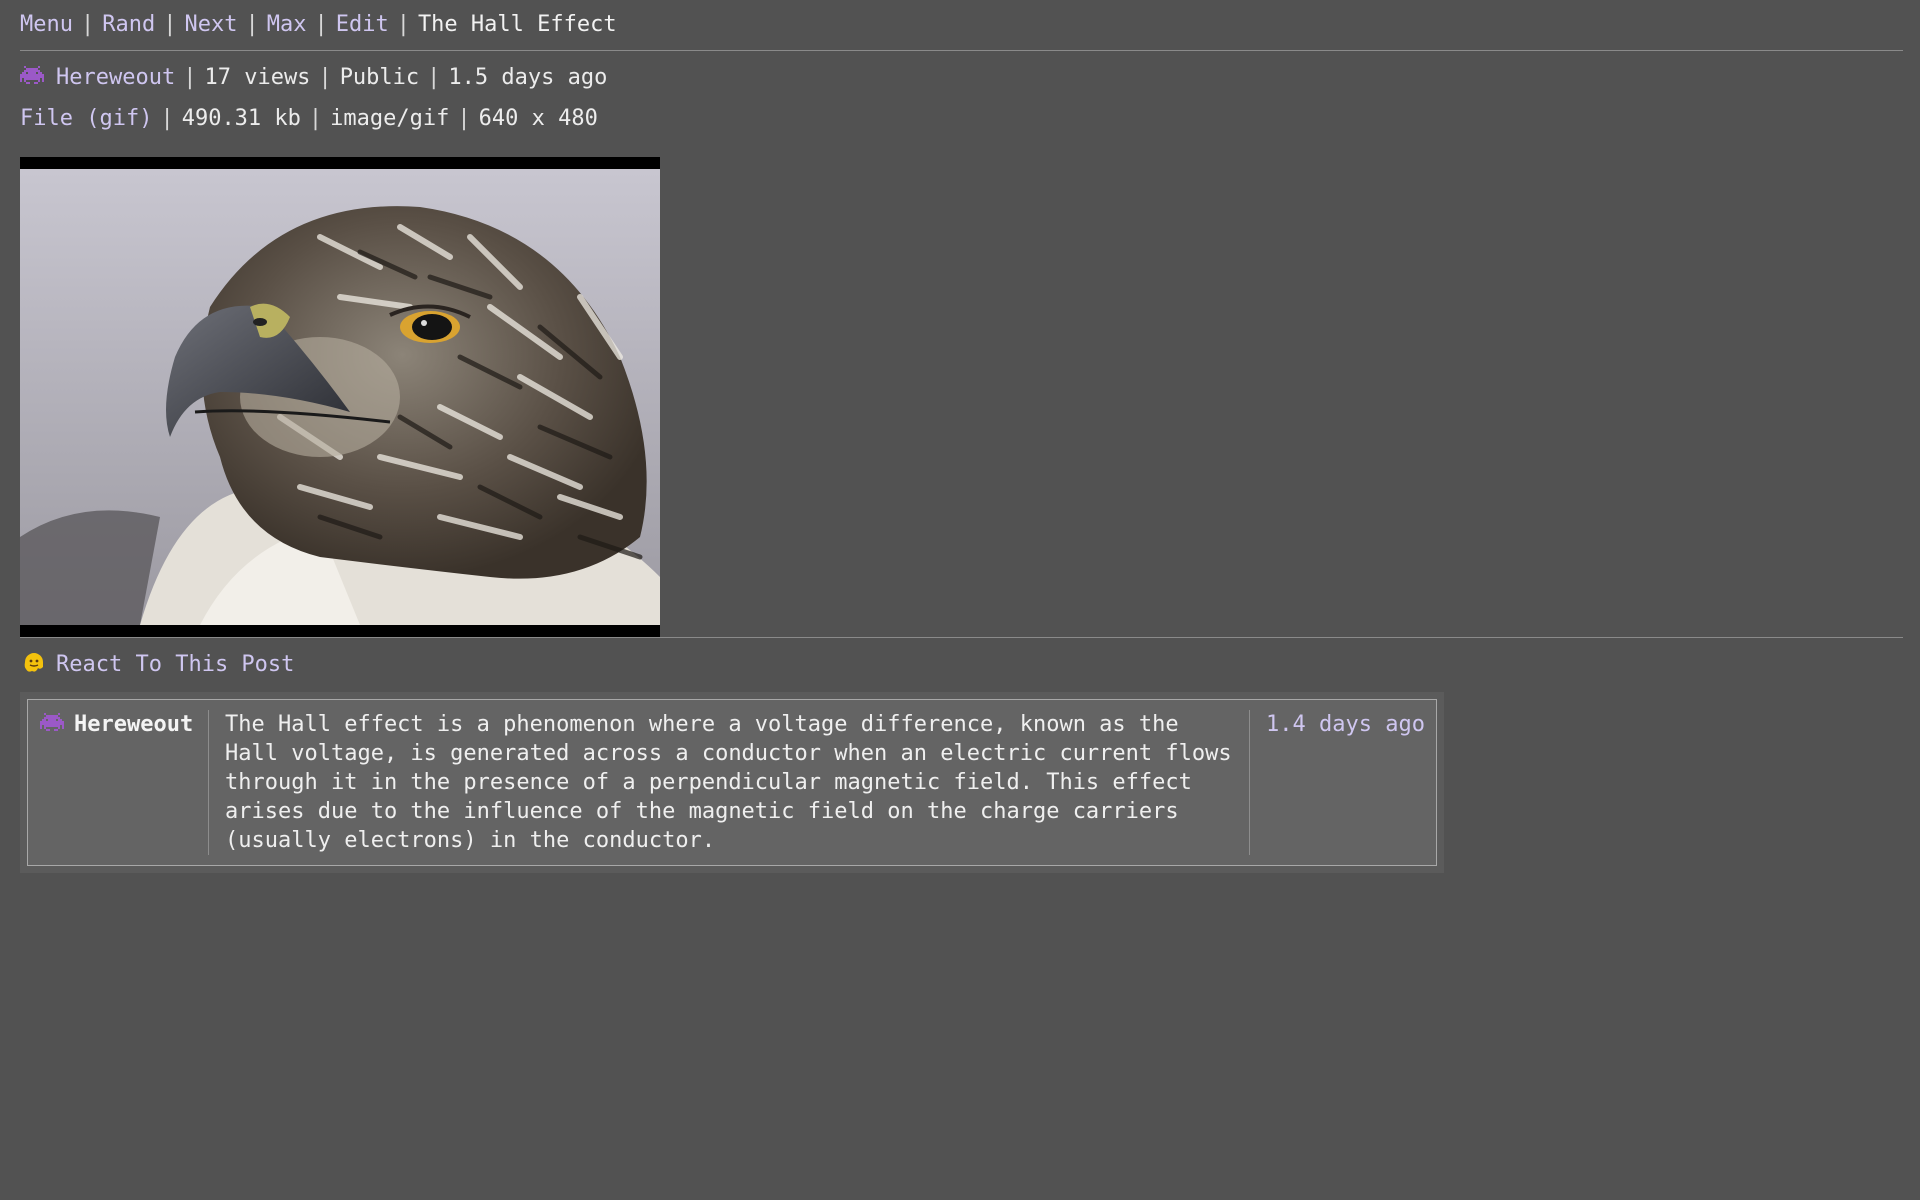 Image resolution: width=1920 pixels, height=1200 pixels. I want to click on react-section: React To This Post, so click(960, 665).